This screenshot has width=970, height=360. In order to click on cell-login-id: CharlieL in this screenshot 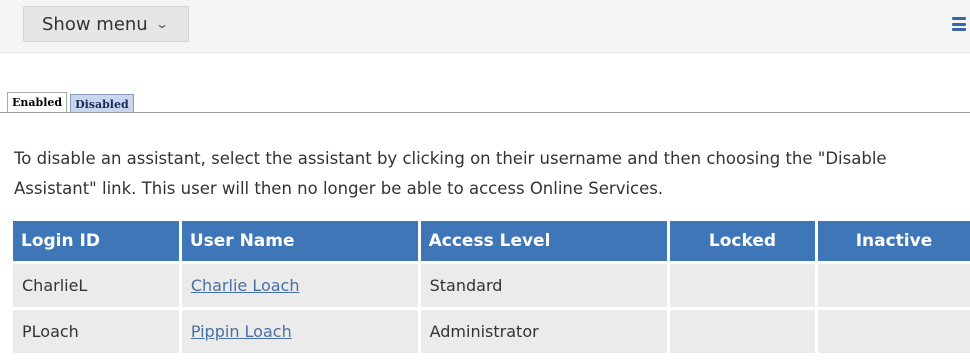, I will do `click(96, 285)`.